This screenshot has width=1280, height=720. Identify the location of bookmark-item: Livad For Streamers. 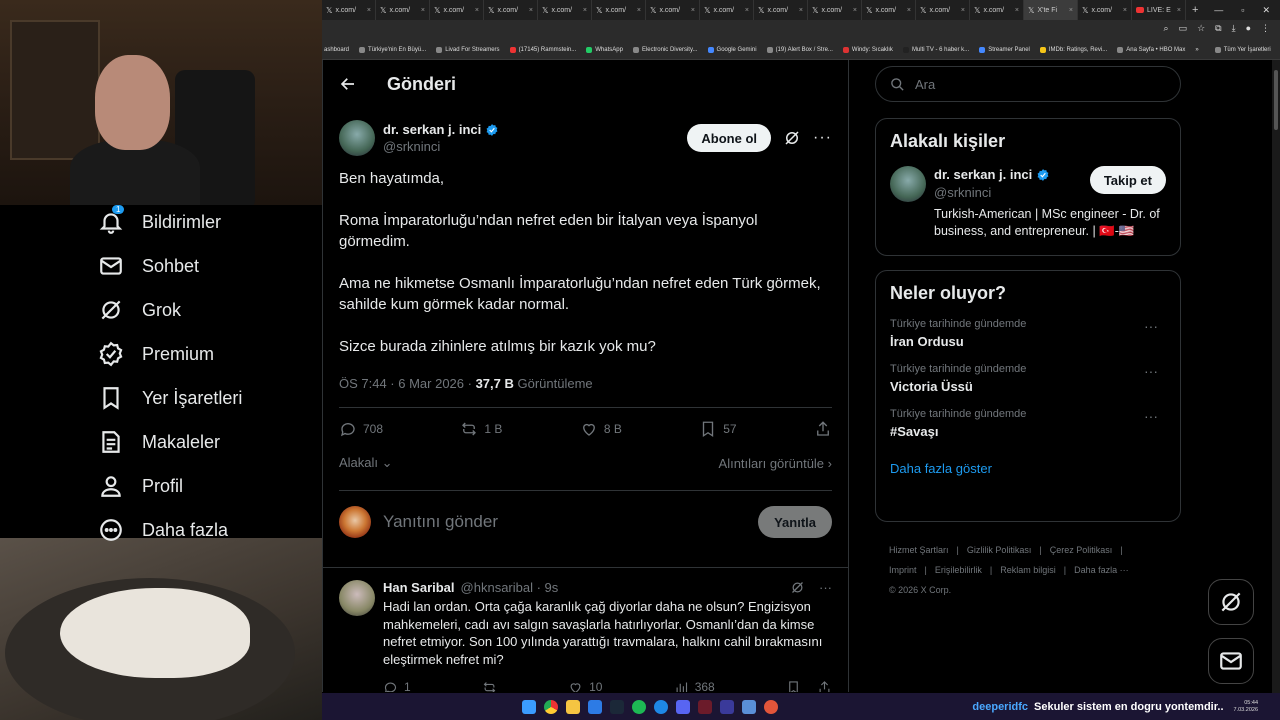
(468, 49).